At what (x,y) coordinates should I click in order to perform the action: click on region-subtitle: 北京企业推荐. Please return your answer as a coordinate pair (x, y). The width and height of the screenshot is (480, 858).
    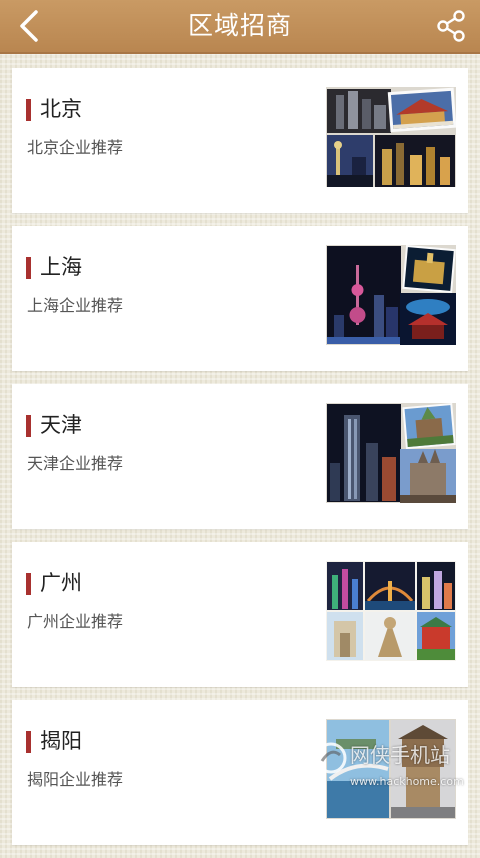
    Looking at the image, I should click on (75, 147).